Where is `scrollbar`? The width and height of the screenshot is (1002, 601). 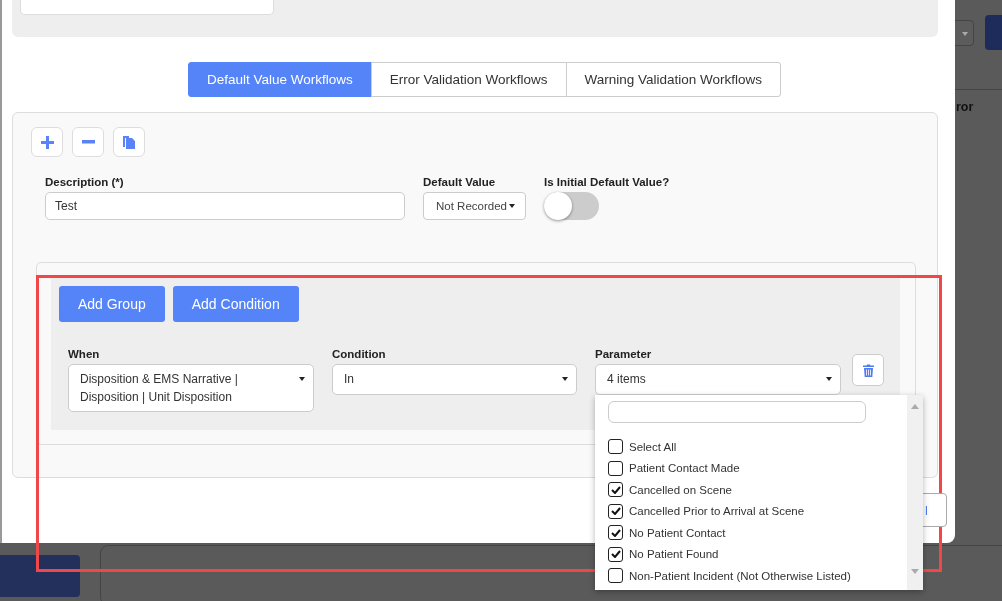
scrollbar is located at coordinates (915, 492).